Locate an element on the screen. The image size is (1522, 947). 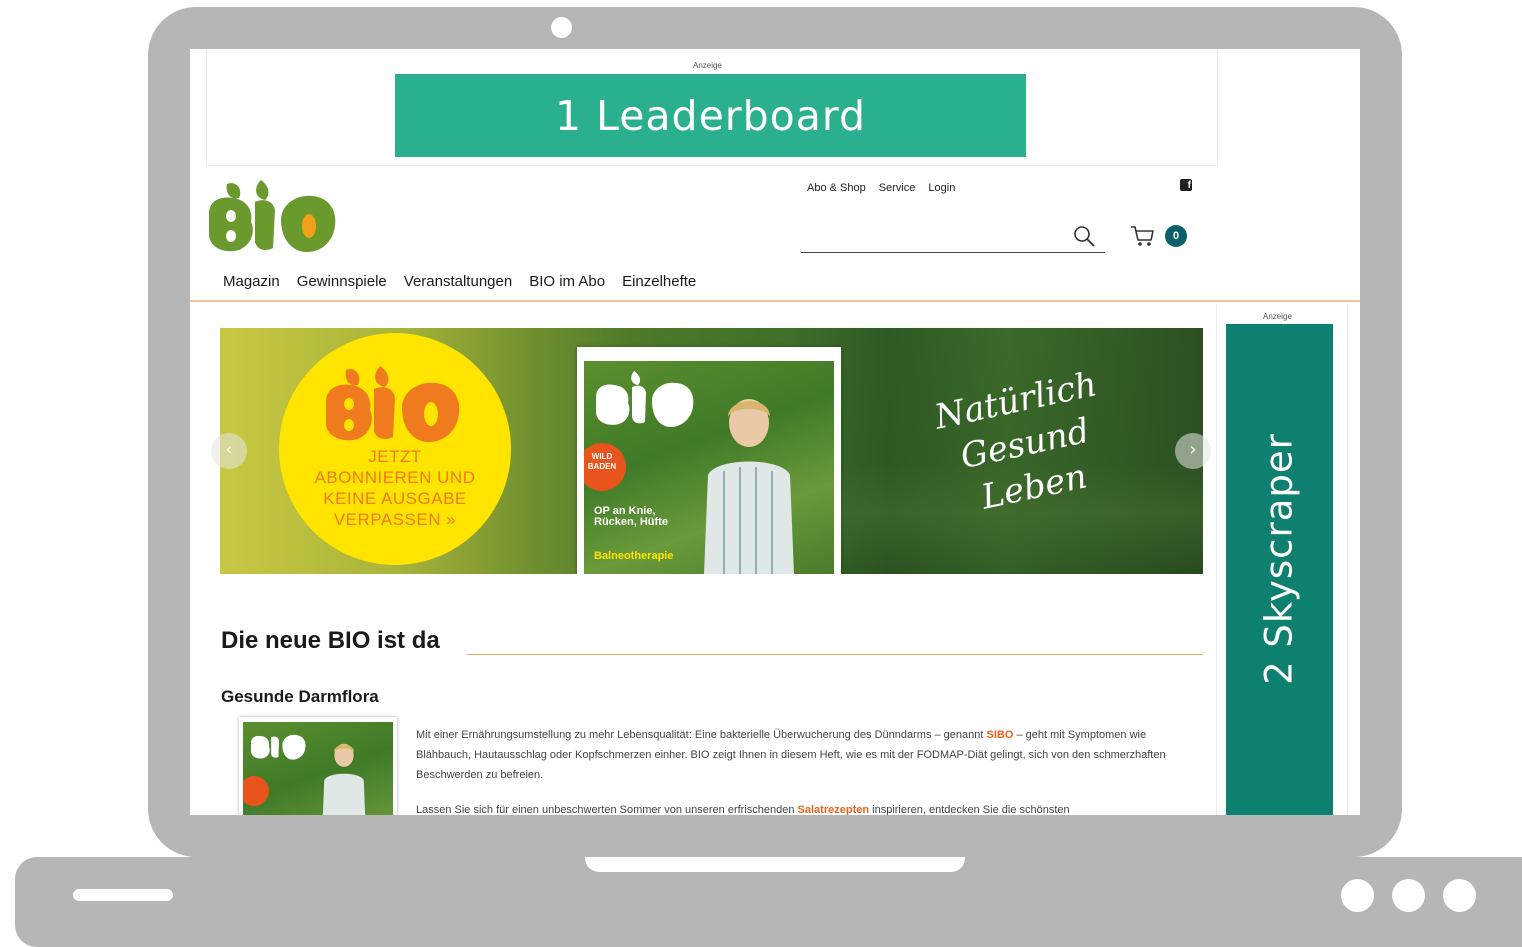
nav-item-veranstaltungen: Veranstaltungen is located at coordinates (458, 281).